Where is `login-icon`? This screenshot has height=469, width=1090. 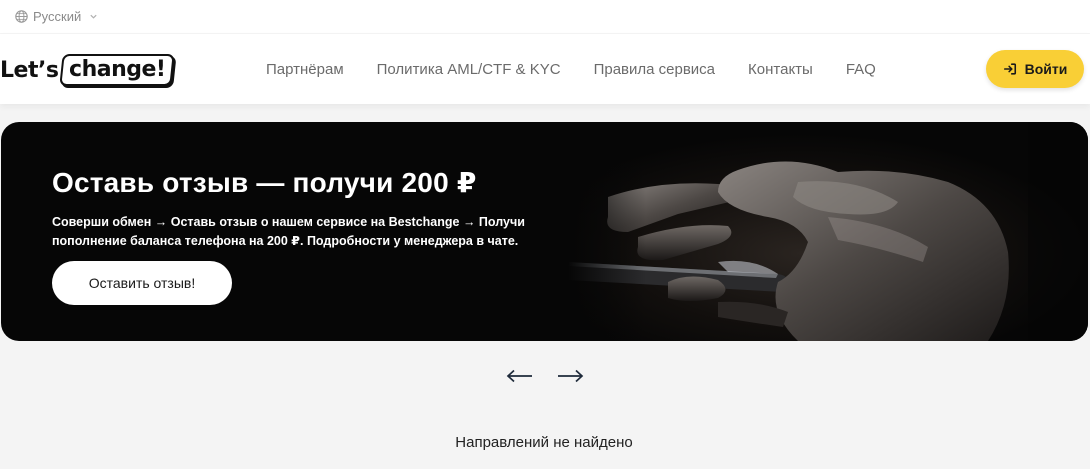
login-icon is located at coordinates (1009, 69).